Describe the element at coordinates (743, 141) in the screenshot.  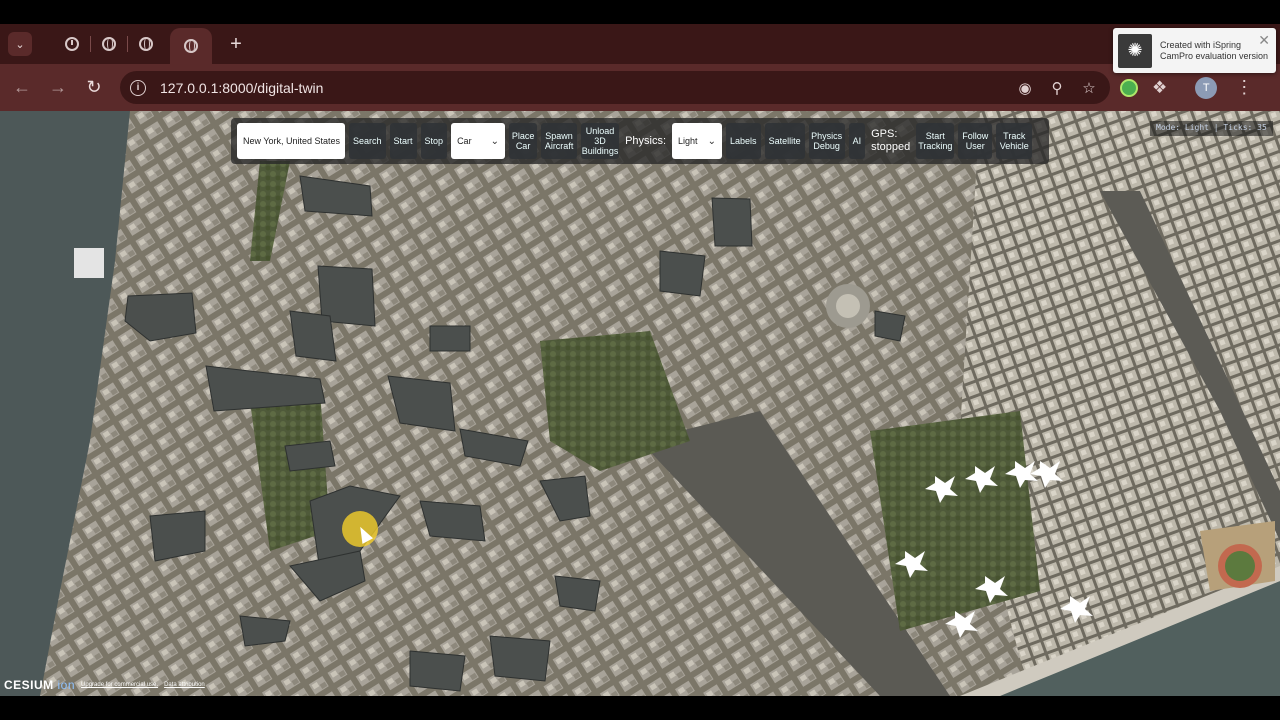
I see `labels-button: Labels` at that location.